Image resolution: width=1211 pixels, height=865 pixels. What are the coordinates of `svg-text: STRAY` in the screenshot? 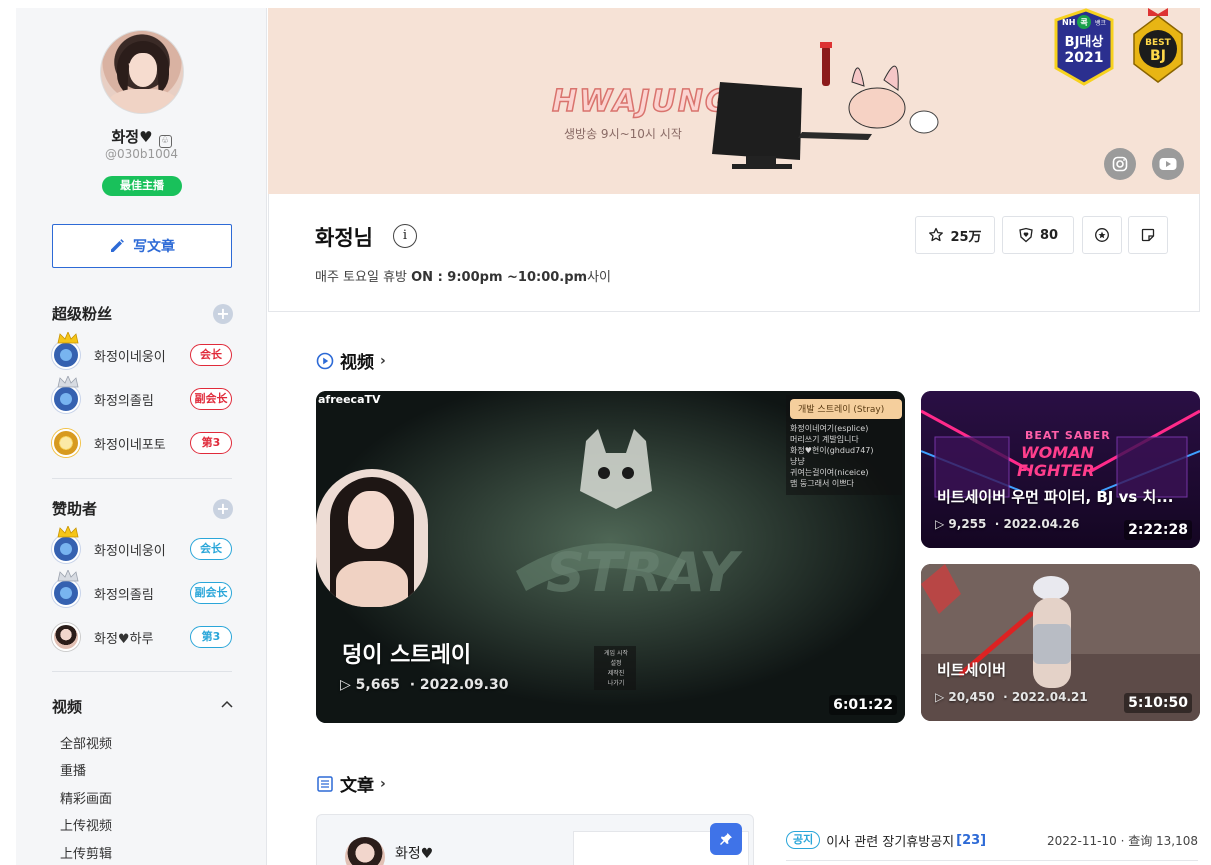 It's located at (644, 572).